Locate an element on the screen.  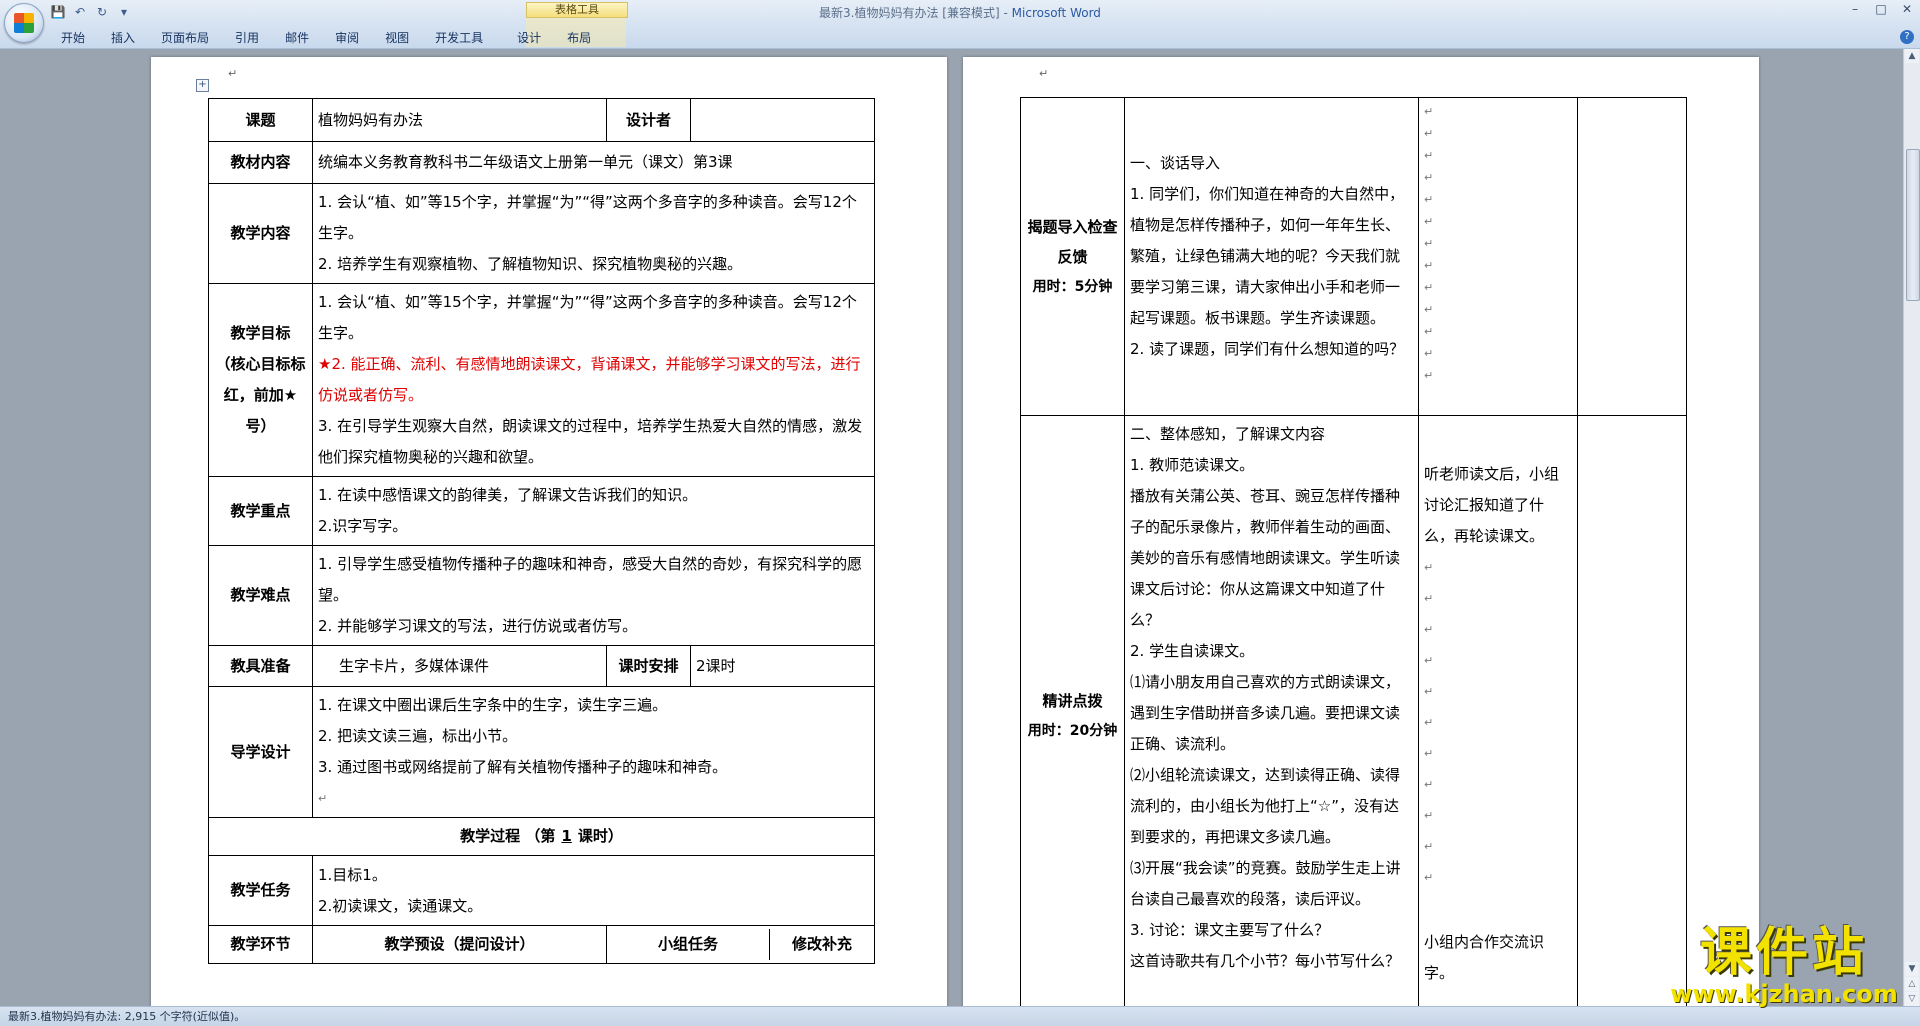
tab-developer: 开发工具 is located at coordinates (459, 38).